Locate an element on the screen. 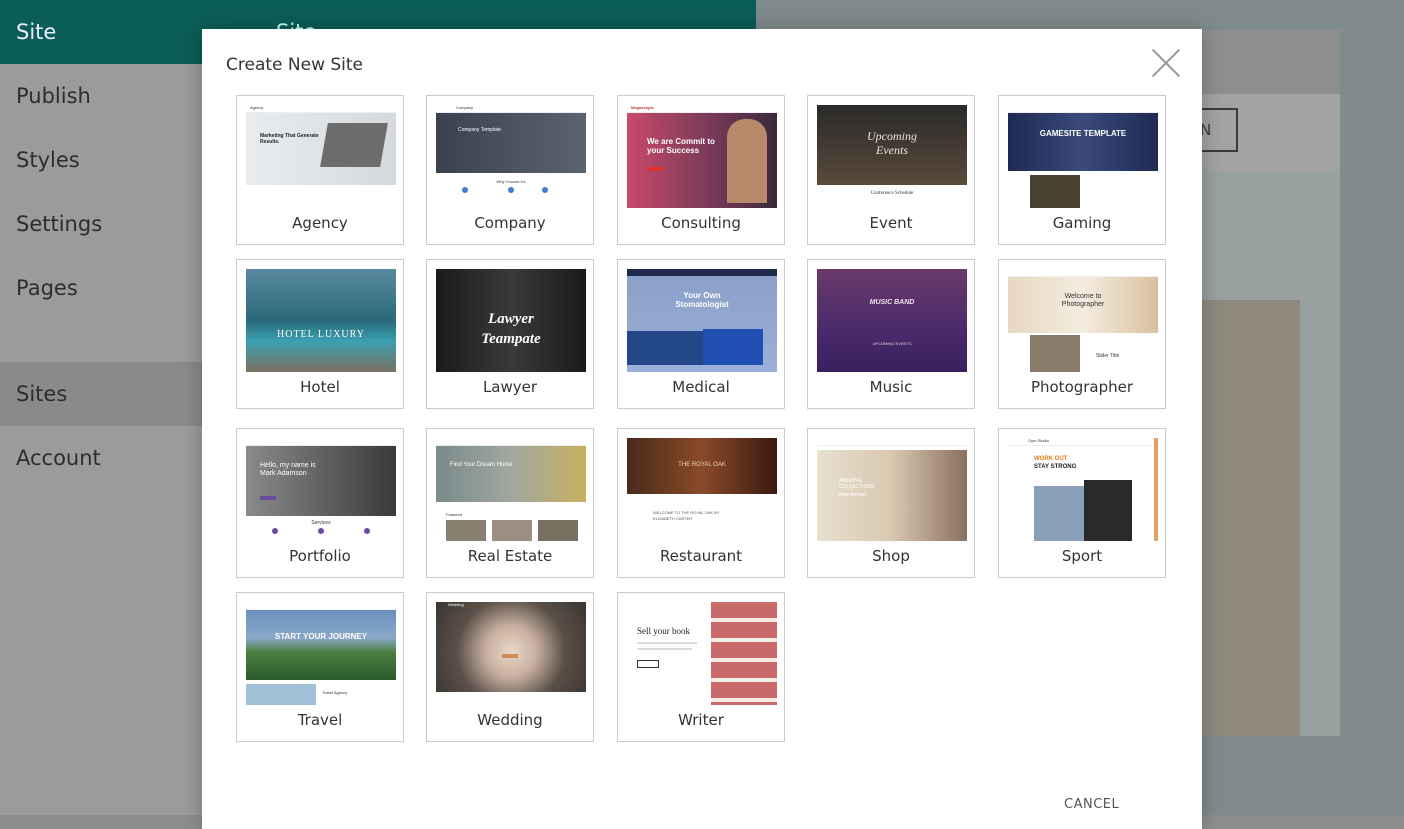 This screenshot has width=1404, height=829. template-card-hotel: HOTEL LUXURY Hotel is located at coordinates (320, 334).